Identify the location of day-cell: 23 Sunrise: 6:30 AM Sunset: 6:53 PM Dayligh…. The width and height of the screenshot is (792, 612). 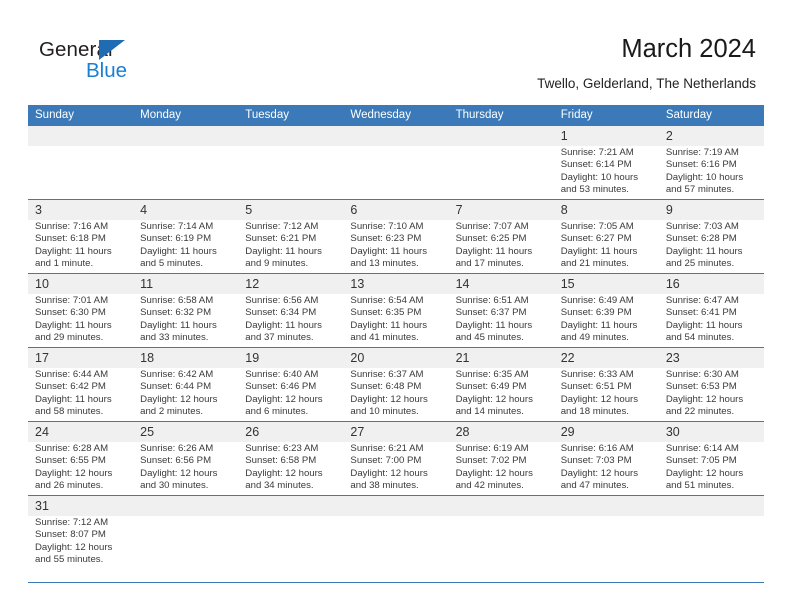
(711, 384).